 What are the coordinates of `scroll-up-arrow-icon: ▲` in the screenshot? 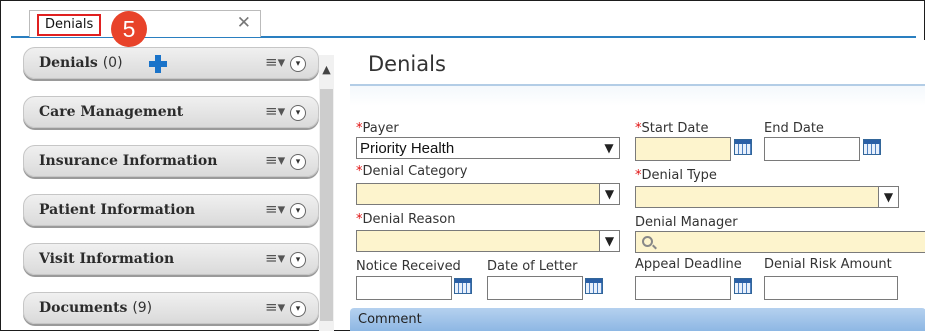 It's located at (326, 70).